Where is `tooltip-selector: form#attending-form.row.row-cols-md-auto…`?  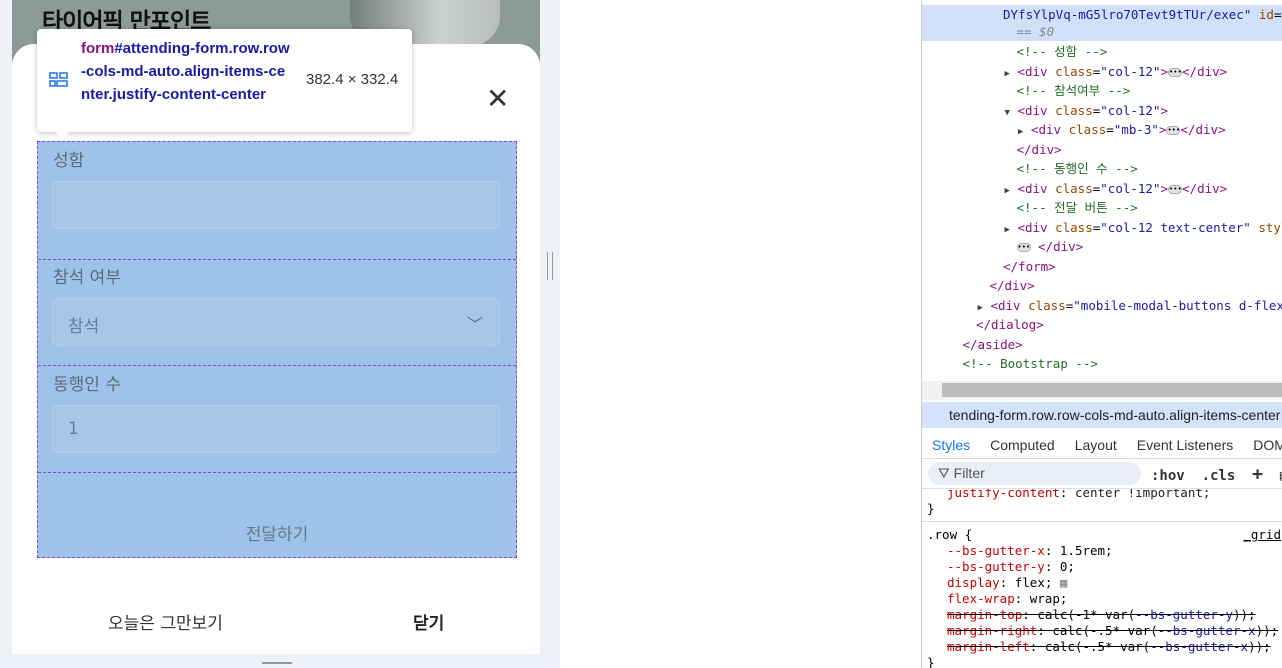 tooltip-selector: form#attending-form.row.row-cols-md-auto… is located at coordinates (187, 71).